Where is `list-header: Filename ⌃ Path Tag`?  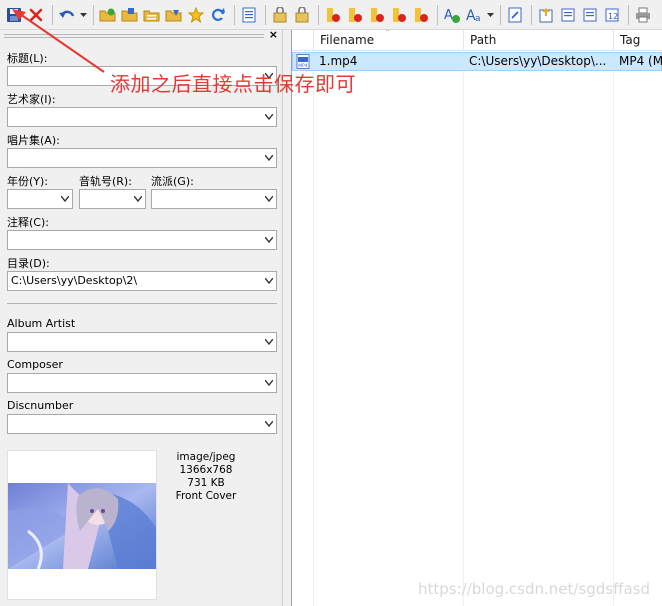
list-header: Filename ⌃ Path Tag is located at coordinates (477, 40).